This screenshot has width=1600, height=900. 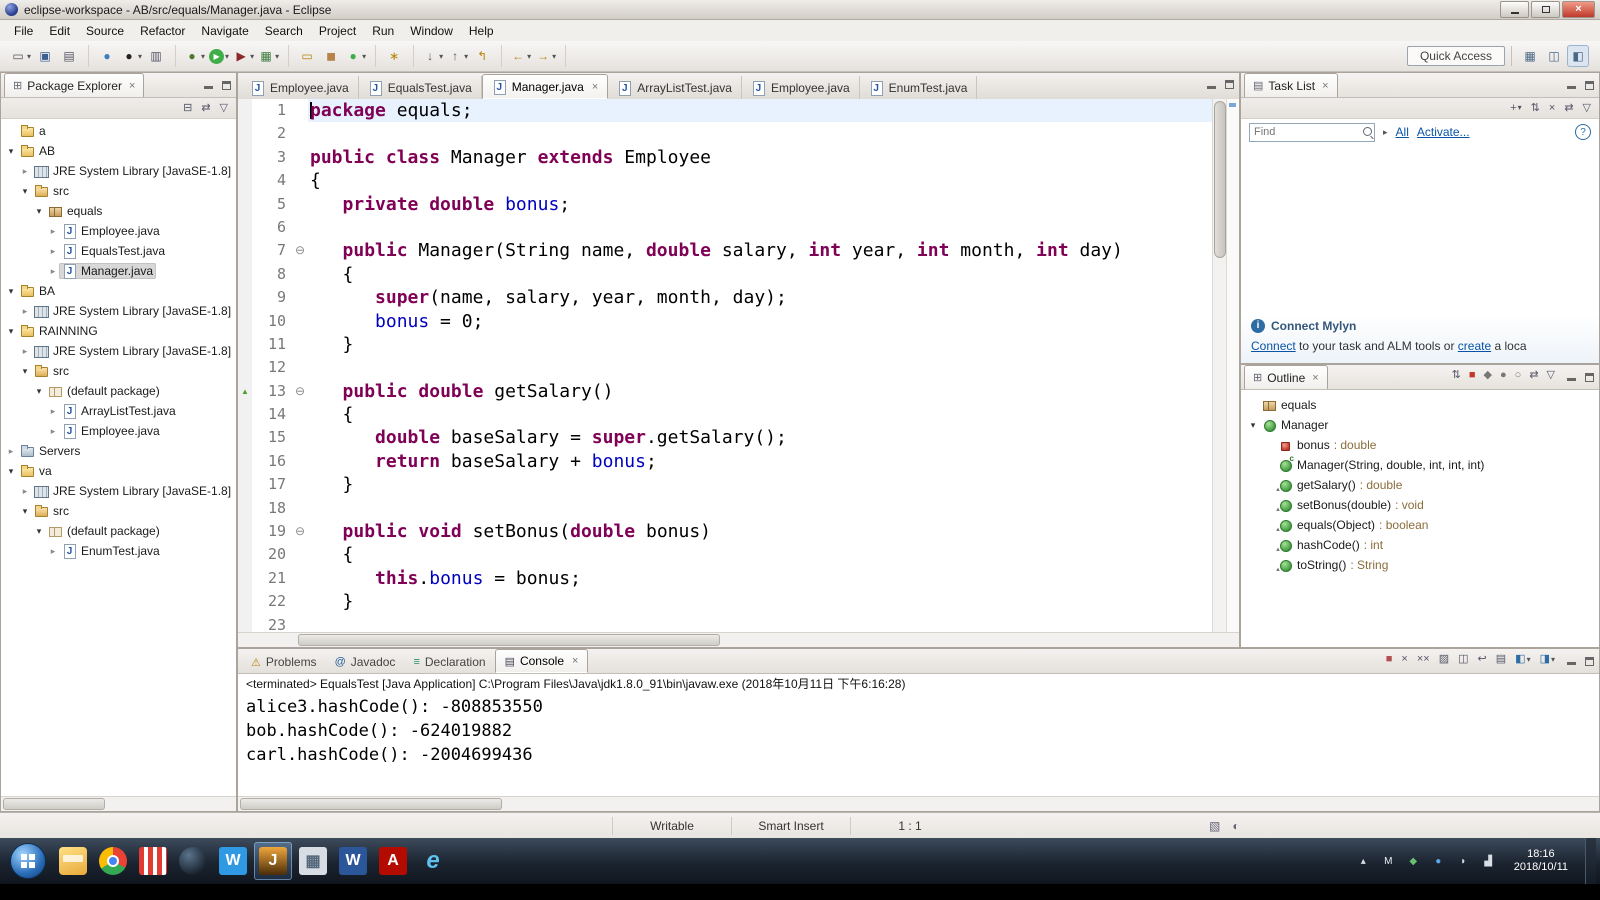 What do you see at coordinates (187, 108) in the screenshot?
I see `collapse-all-button: ⊟` at bounding box center [187, 108].